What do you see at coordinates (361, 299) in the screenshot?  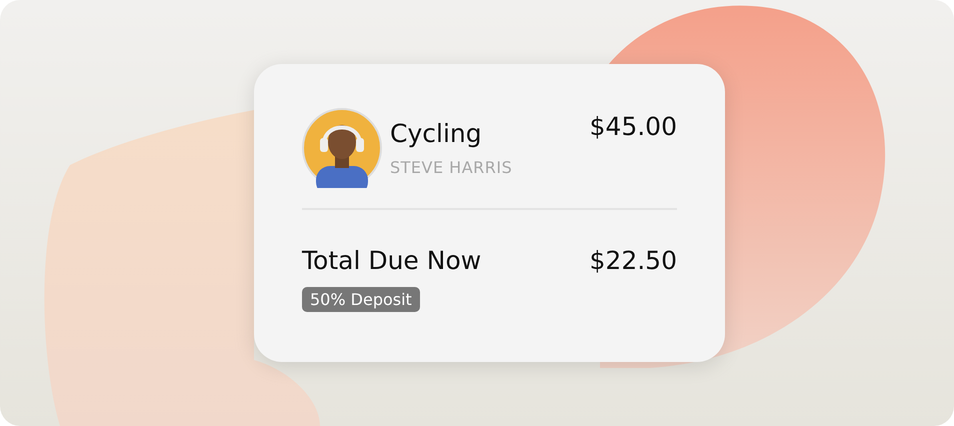 I see `deposit-badge: 50% Deposit` at bounding box center [361, 299].